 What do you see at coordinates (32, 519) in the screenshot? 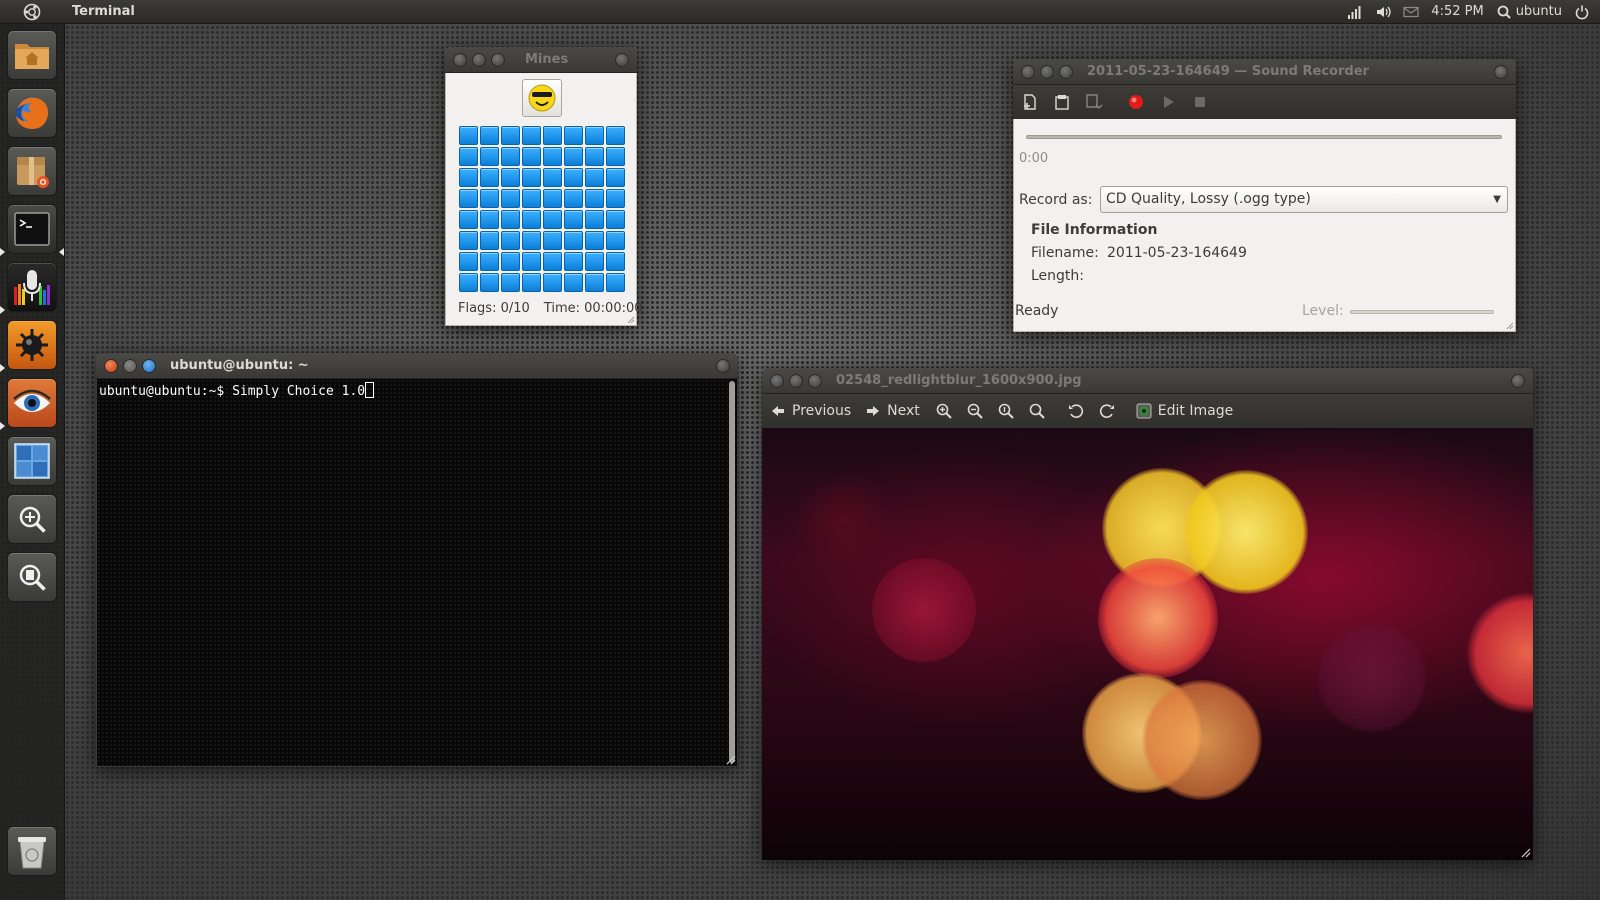
I see `launcher-applications-lens` at bounding box center [32, 519].